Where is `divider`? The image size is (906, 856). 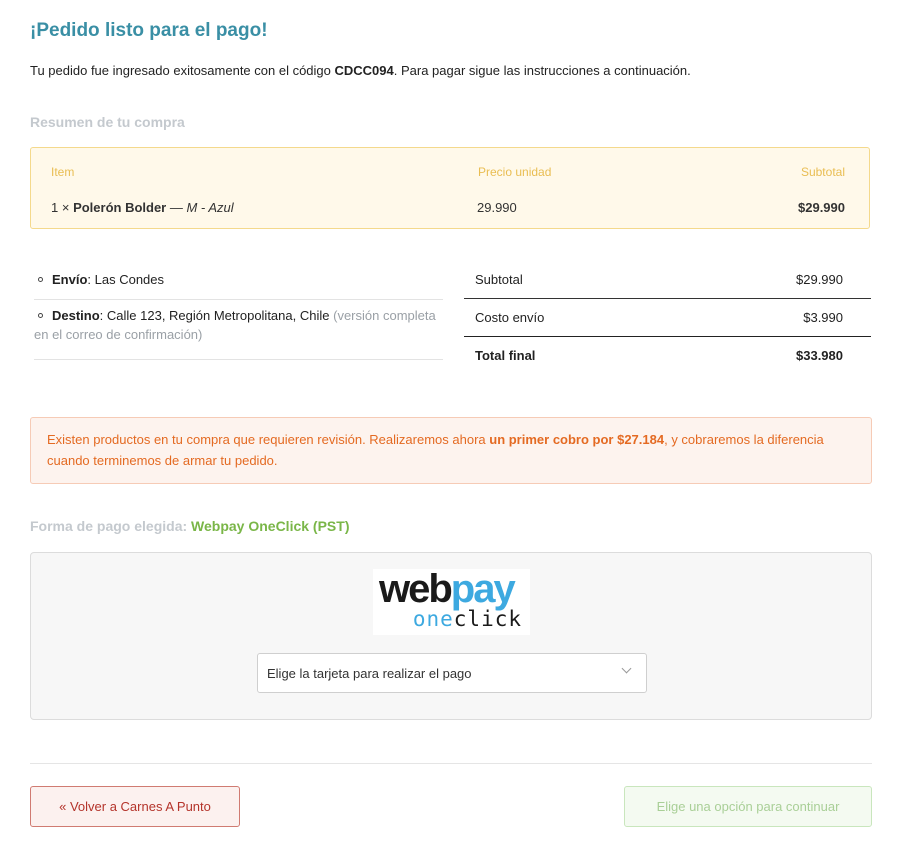
divider is located at coordinates (451, 763).